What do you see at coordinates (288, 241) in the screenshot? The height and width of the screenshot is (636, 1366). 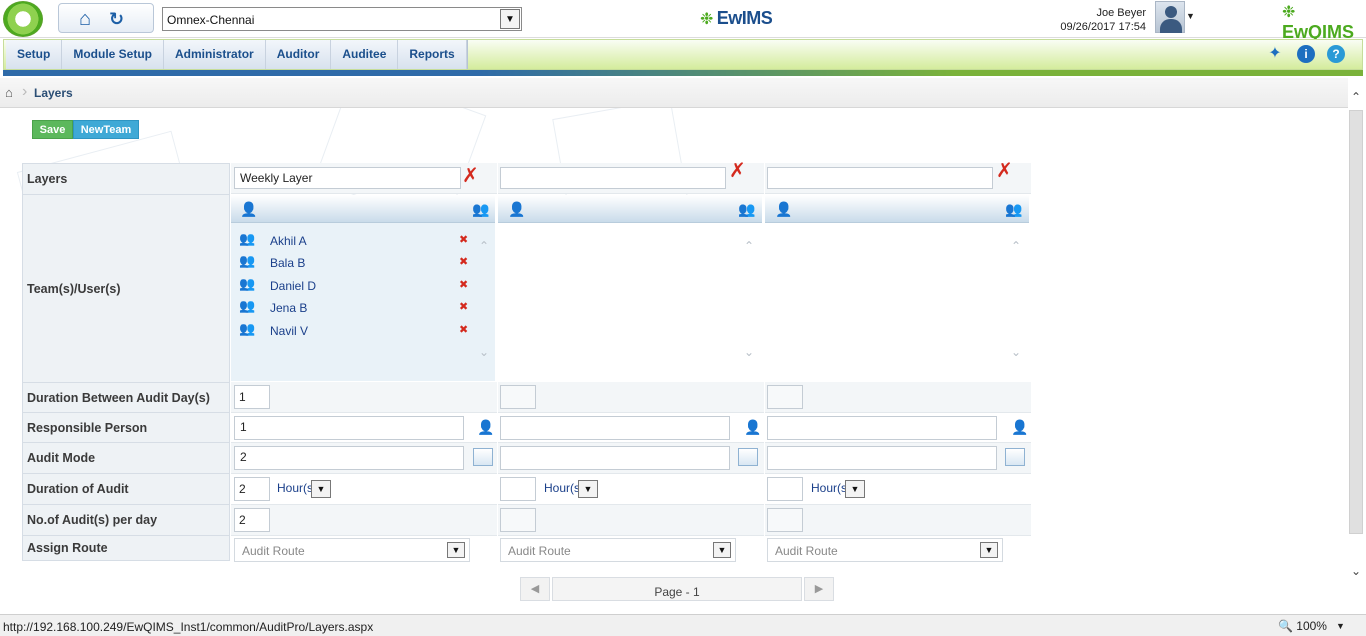 I see `user-name-item: Akhil A` at bounding box center [288, 241].